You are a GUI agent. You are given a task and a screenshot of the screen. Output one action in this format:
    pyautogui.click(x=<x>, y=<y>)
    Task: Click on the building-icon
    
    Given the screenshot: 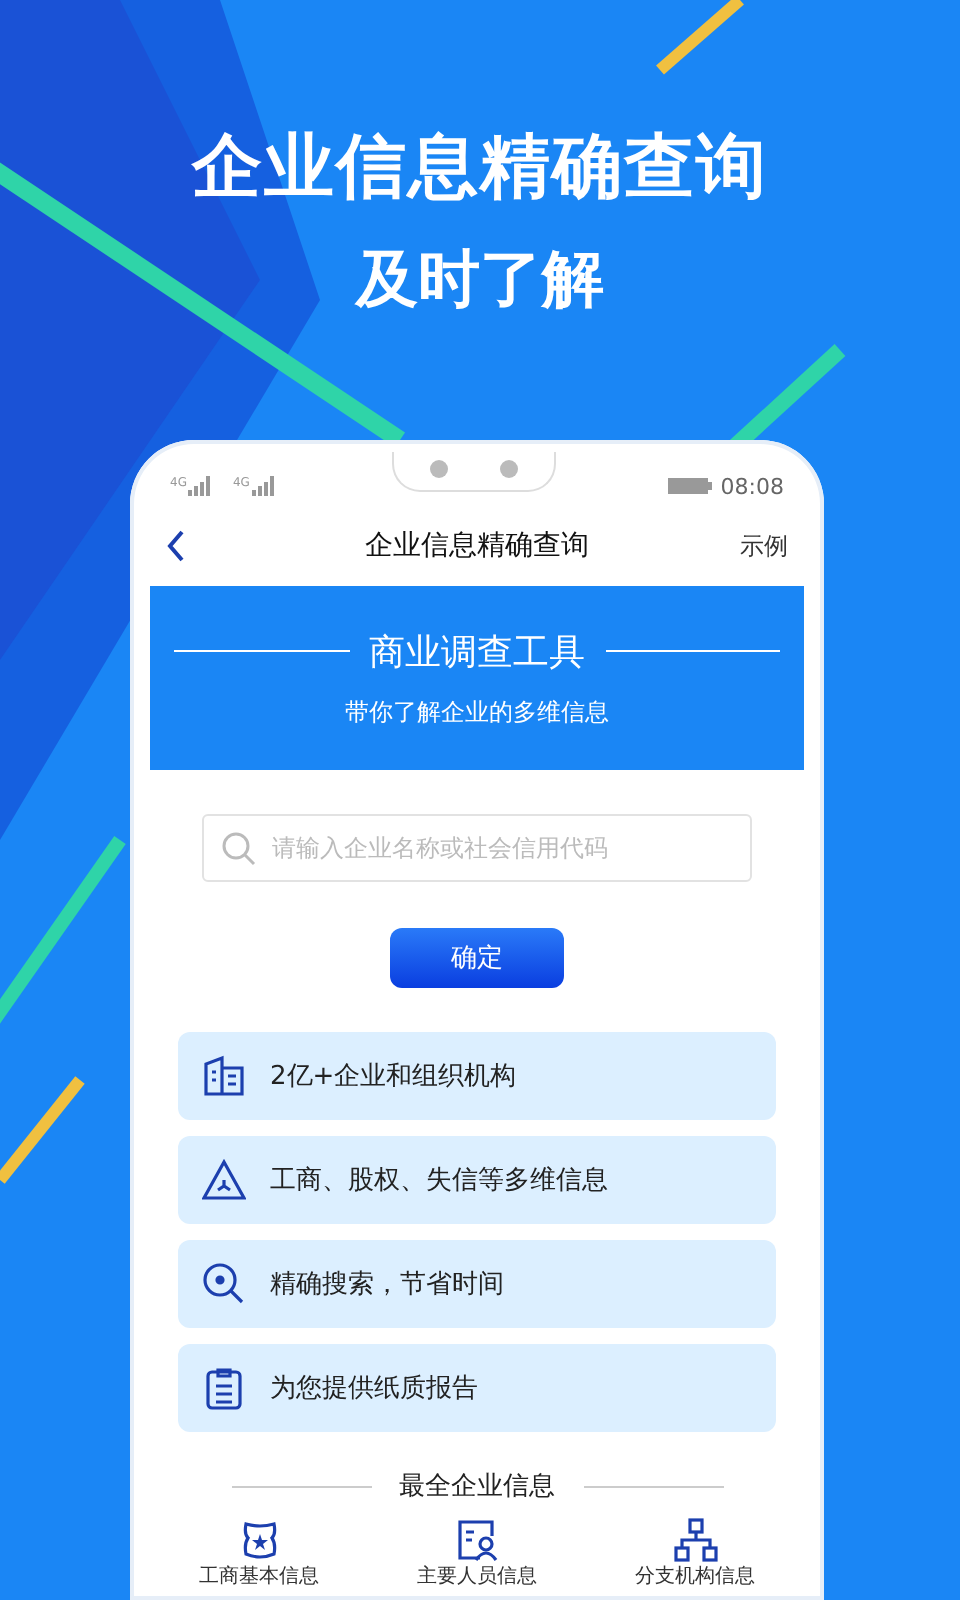 What is the action you would take?
    pyautogui.click(x=224, y=1076)
    